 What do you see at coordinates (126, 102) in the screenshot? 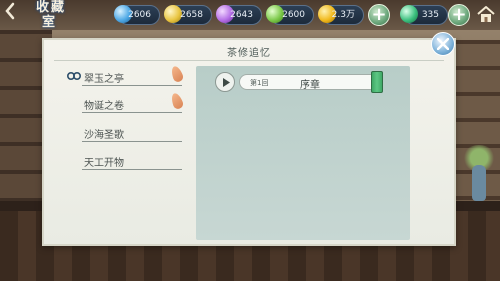
I see `chapter-item-birth-scroll: 物诞之卷` at bounding box center [126, 102].